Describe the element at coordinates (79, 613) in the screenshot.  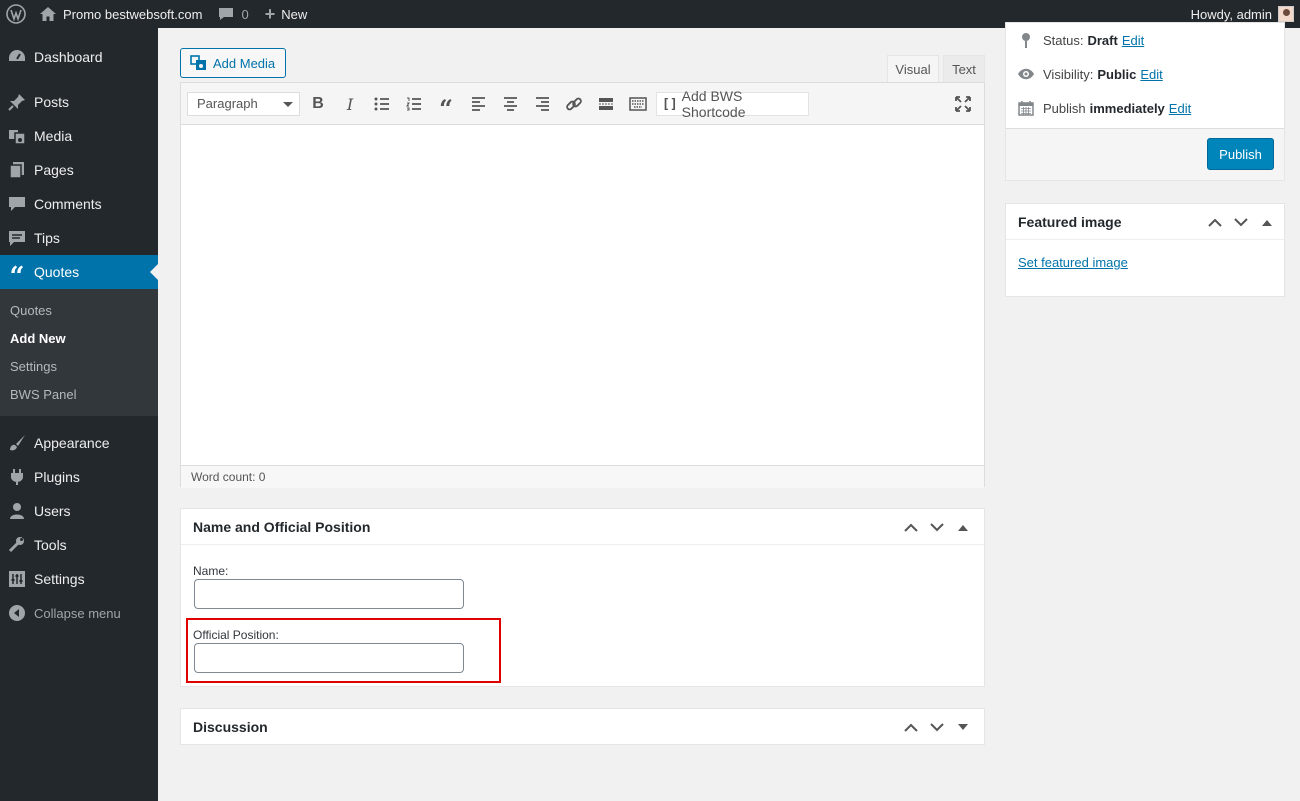
I see `collapse-menu-button: Collapse menu` at that location.